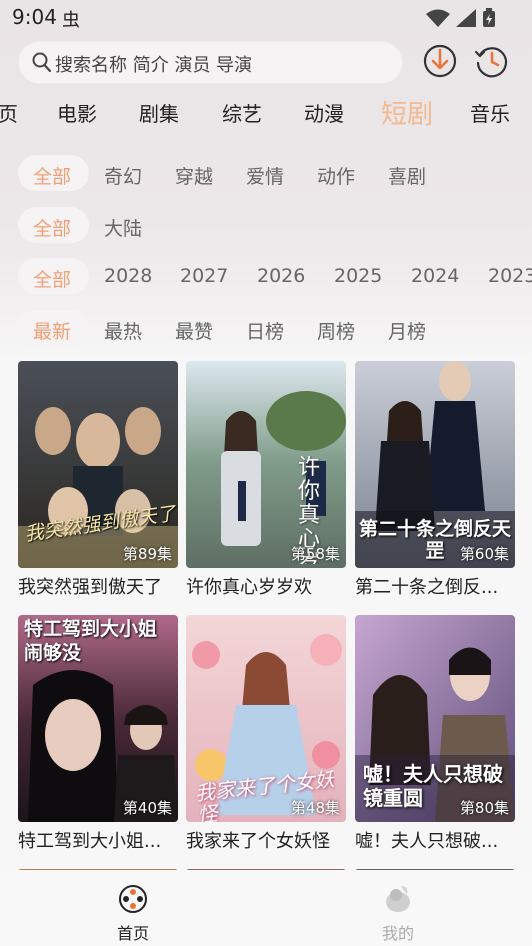 The height and width of the screenshot is (946, 532). What do you see at coordinates (397, 933) in the screenshot?
I see `nav-profile-label: 我的` at bounding box center [397, 933].